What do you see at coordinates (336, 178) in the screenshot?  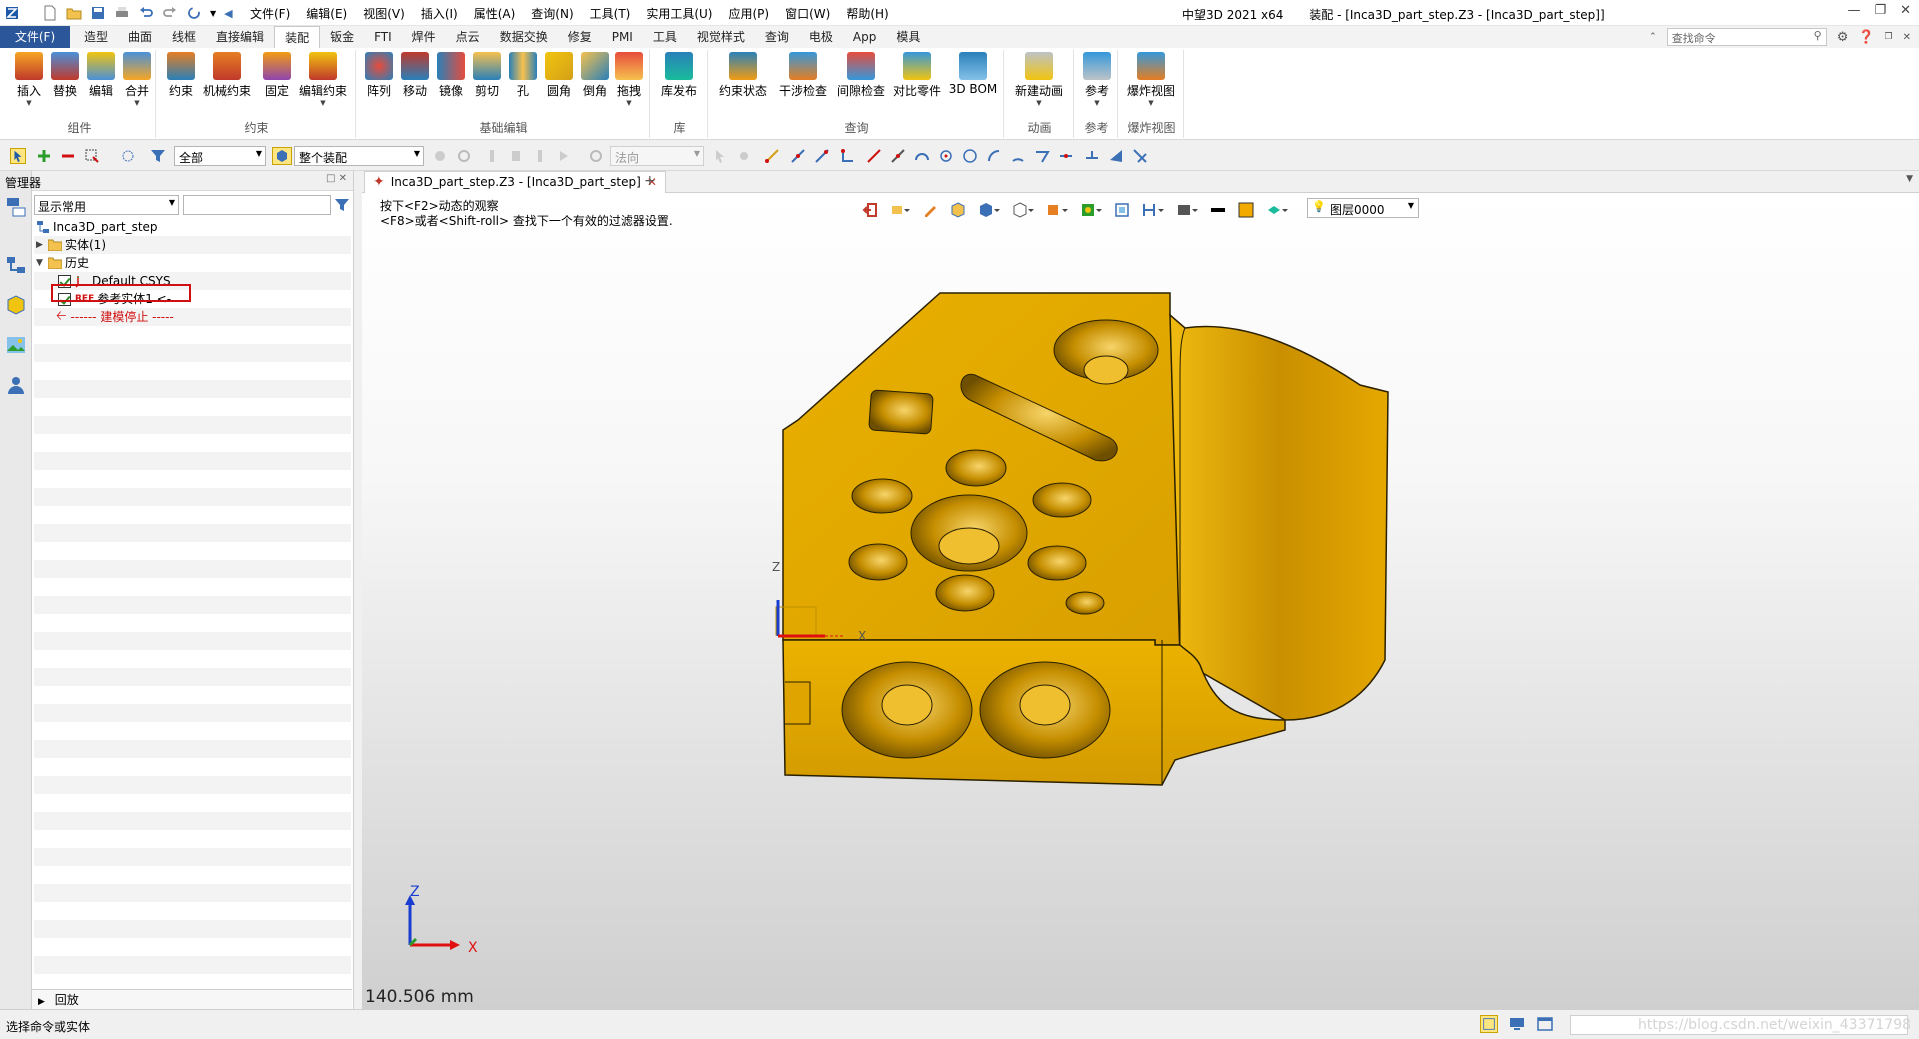 I see `manager-pin-close-icon: □ ✕` at bounding box center [336, 178].